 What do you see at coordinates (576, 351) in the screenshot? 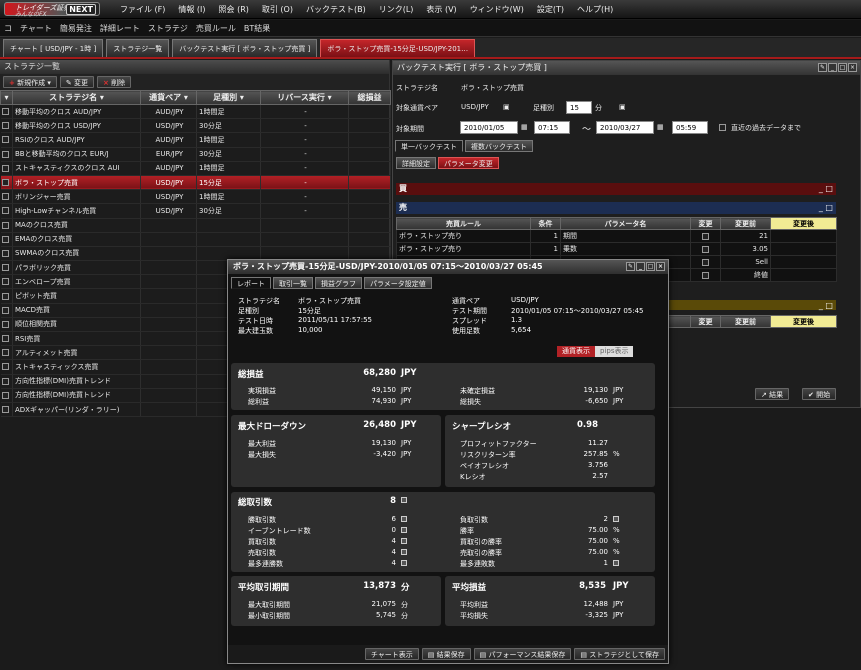
I see `currency-toggle: 通貨表示` at bounding box center [576, 351].